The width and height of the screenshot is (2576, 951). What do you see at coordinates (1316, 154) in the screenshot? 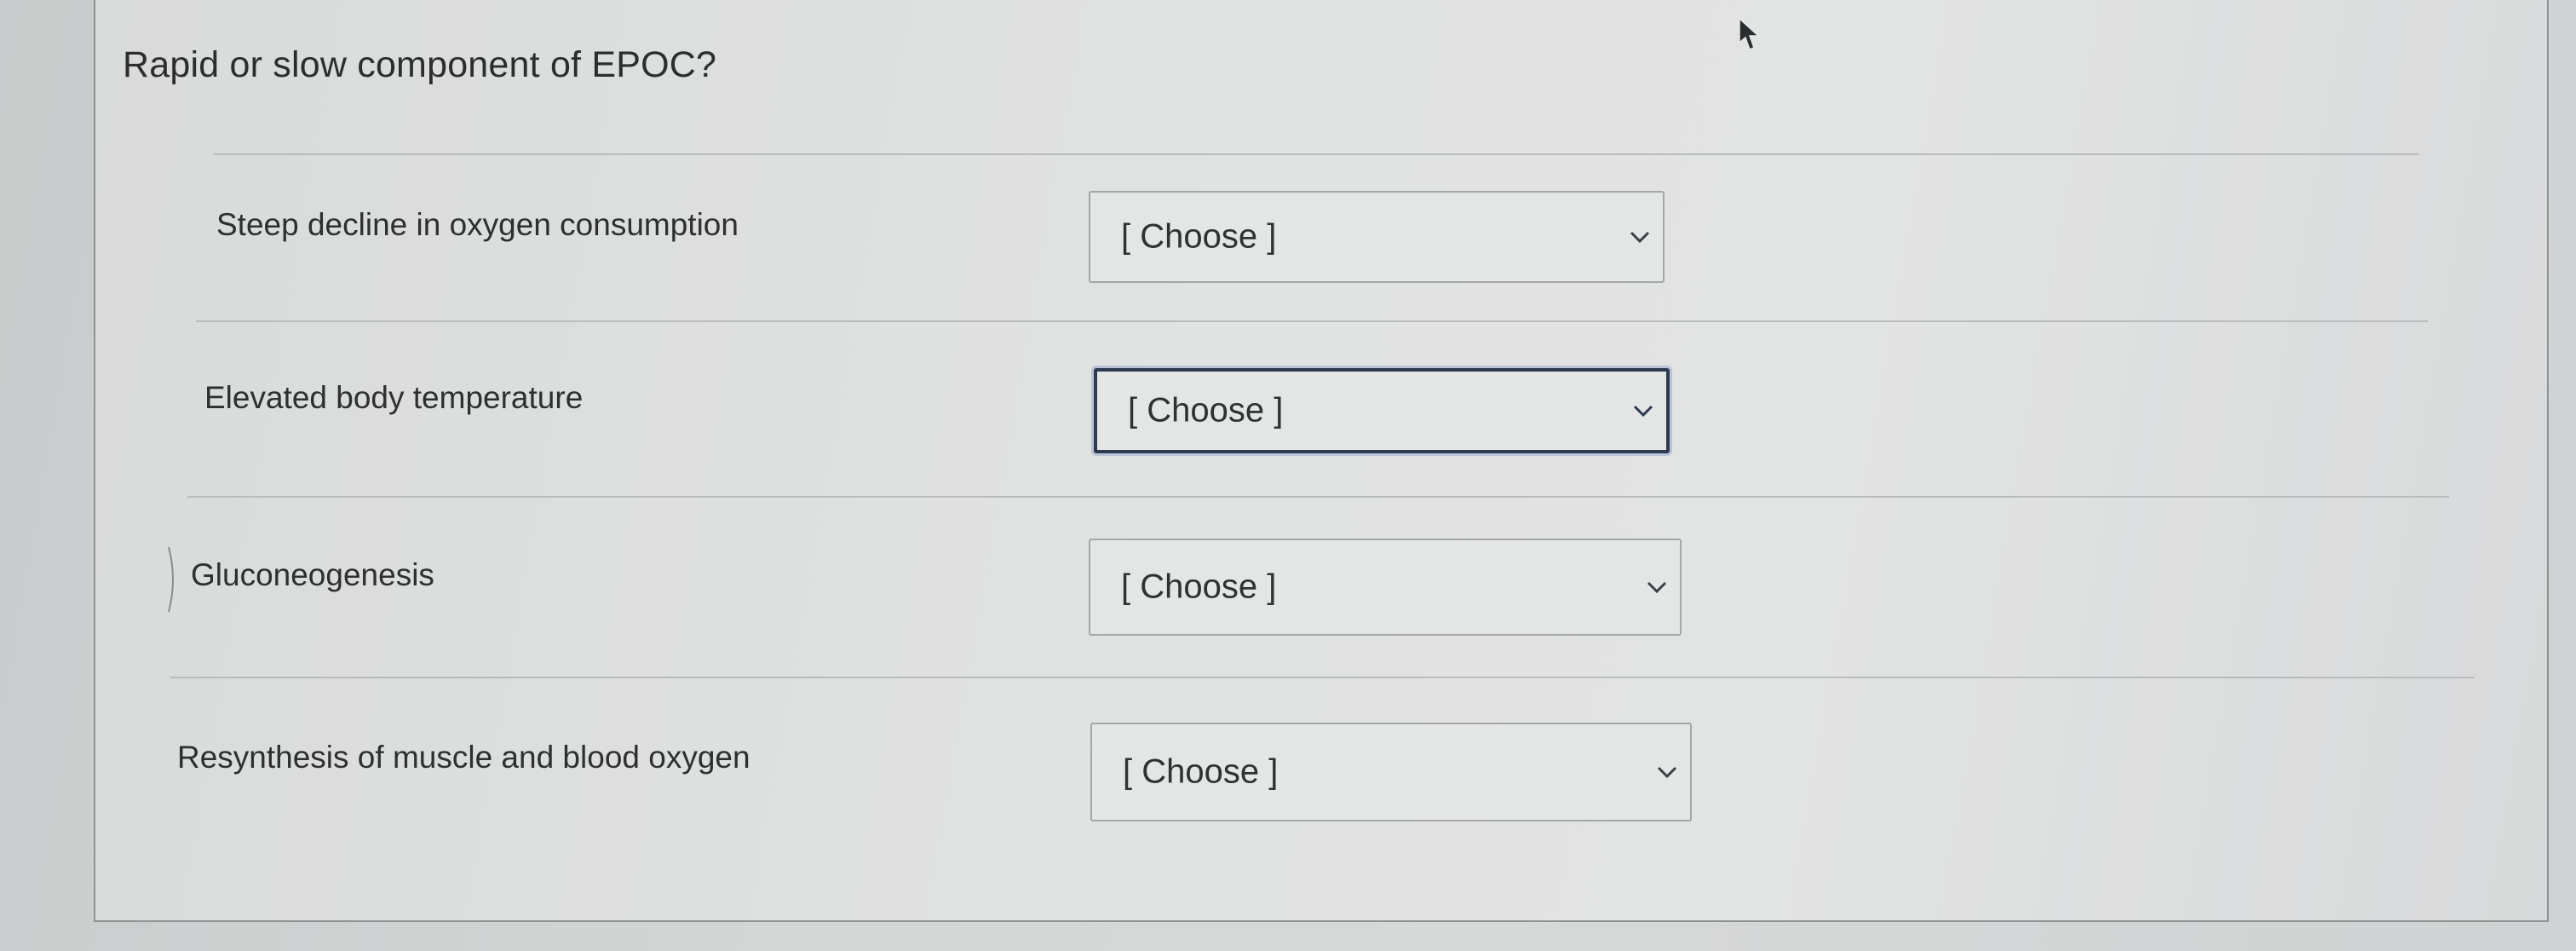
I see `title-divider` at bounding box center [1316, 154].